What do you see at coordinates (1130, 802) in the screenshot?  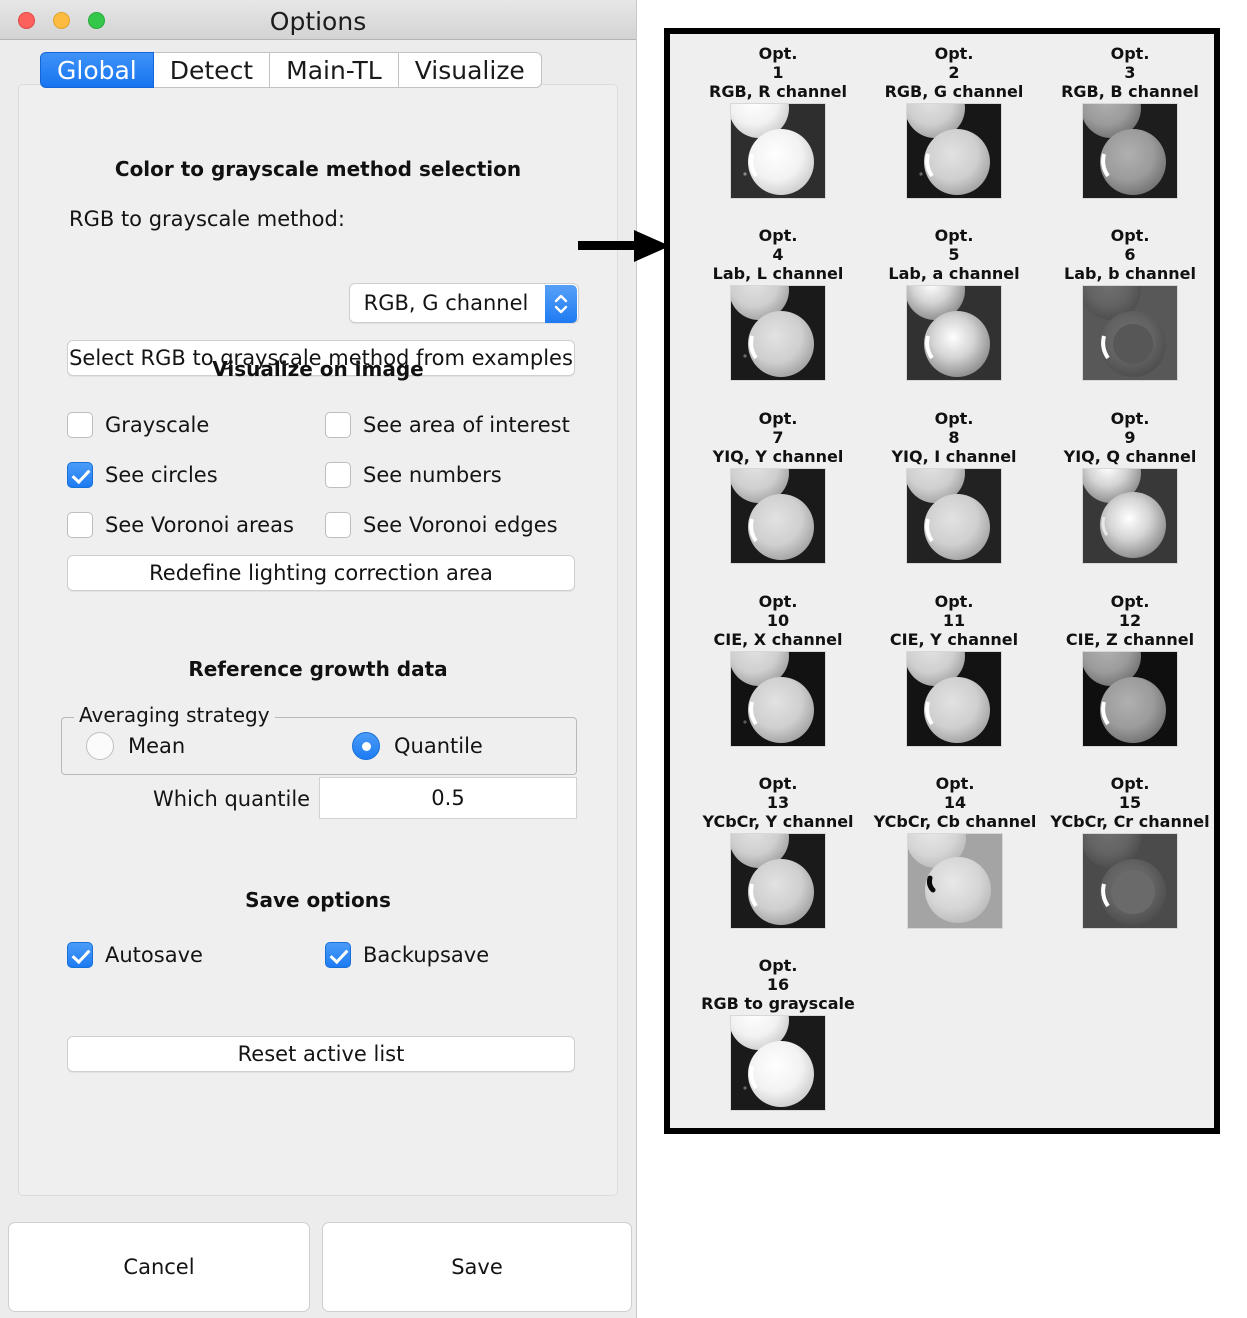 I see `example-caption-number: 15` at bounding box center [1130, 802].